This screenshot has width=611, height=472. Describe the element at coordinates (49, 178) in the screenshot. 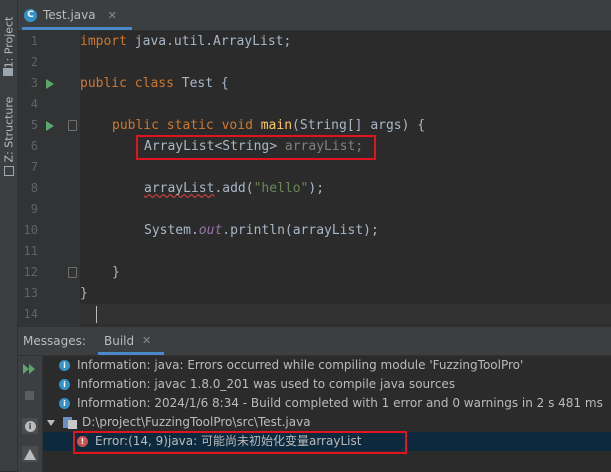

I see `line-gutter: 1 2 3 4 5 6 7 8 9 10 11 12 13 14` at that location.